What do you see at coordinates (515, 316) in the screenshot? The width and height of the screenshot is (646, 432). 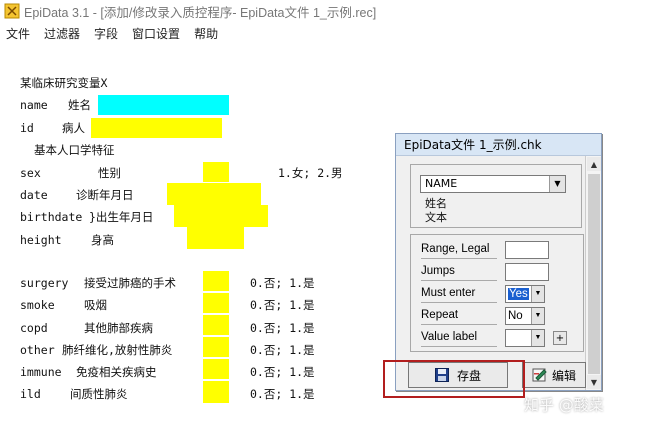 I see `repeat-value: No` at bounding box center [515, 316].